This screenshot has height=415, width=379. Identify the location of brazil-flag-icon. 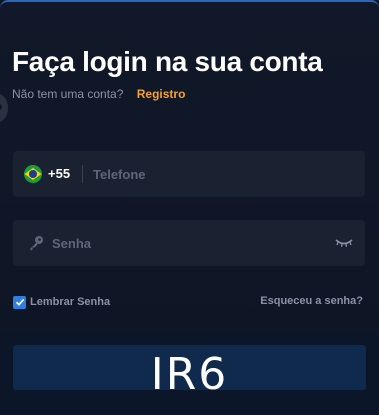
(33, 174).